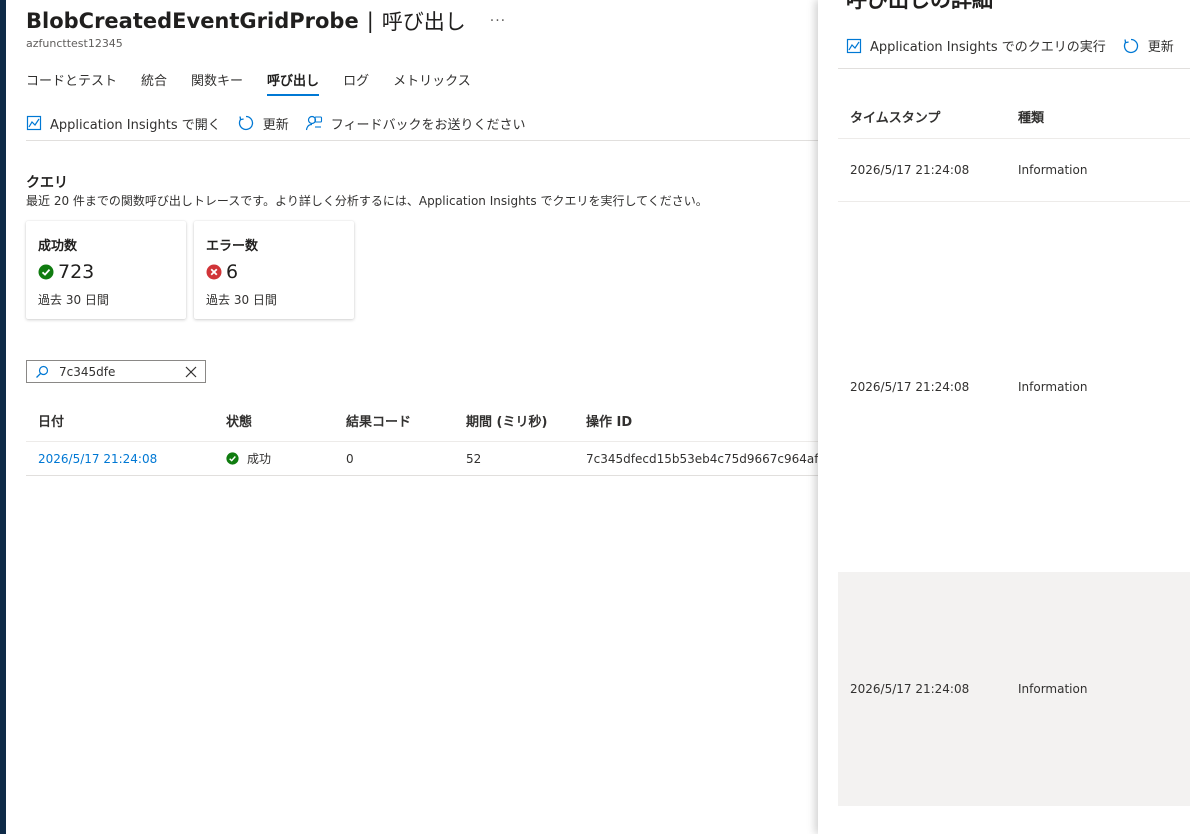 This screenshot has height=834, width=1190. I want to click on column-header-status: 状態, so click(286, 420).